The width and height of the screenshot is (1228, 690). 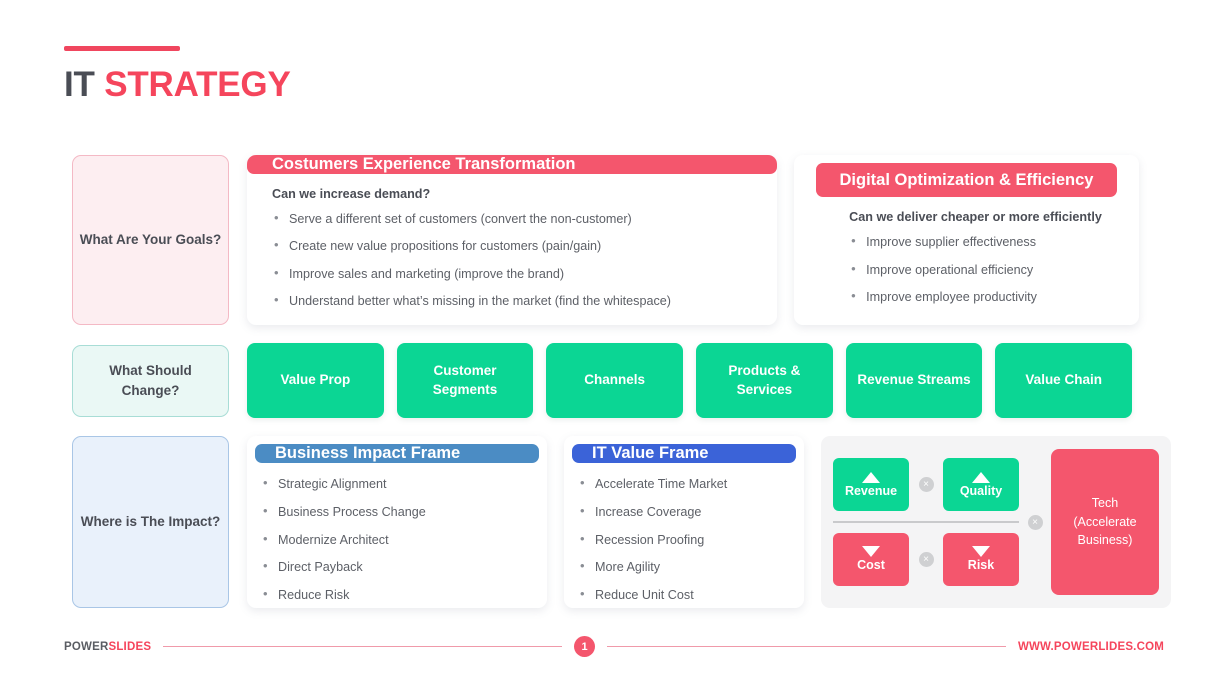 I want to click on change-box-channels: Channels, so click(x=615, y=380).